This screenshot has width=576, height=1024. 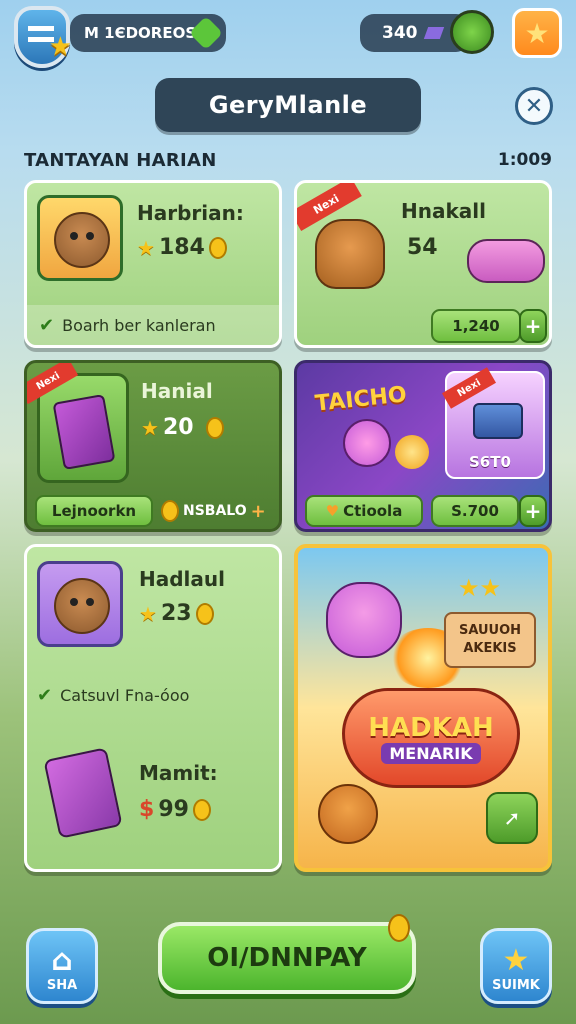 I want to click on reward-value: 20, so click(x=178, y=427).